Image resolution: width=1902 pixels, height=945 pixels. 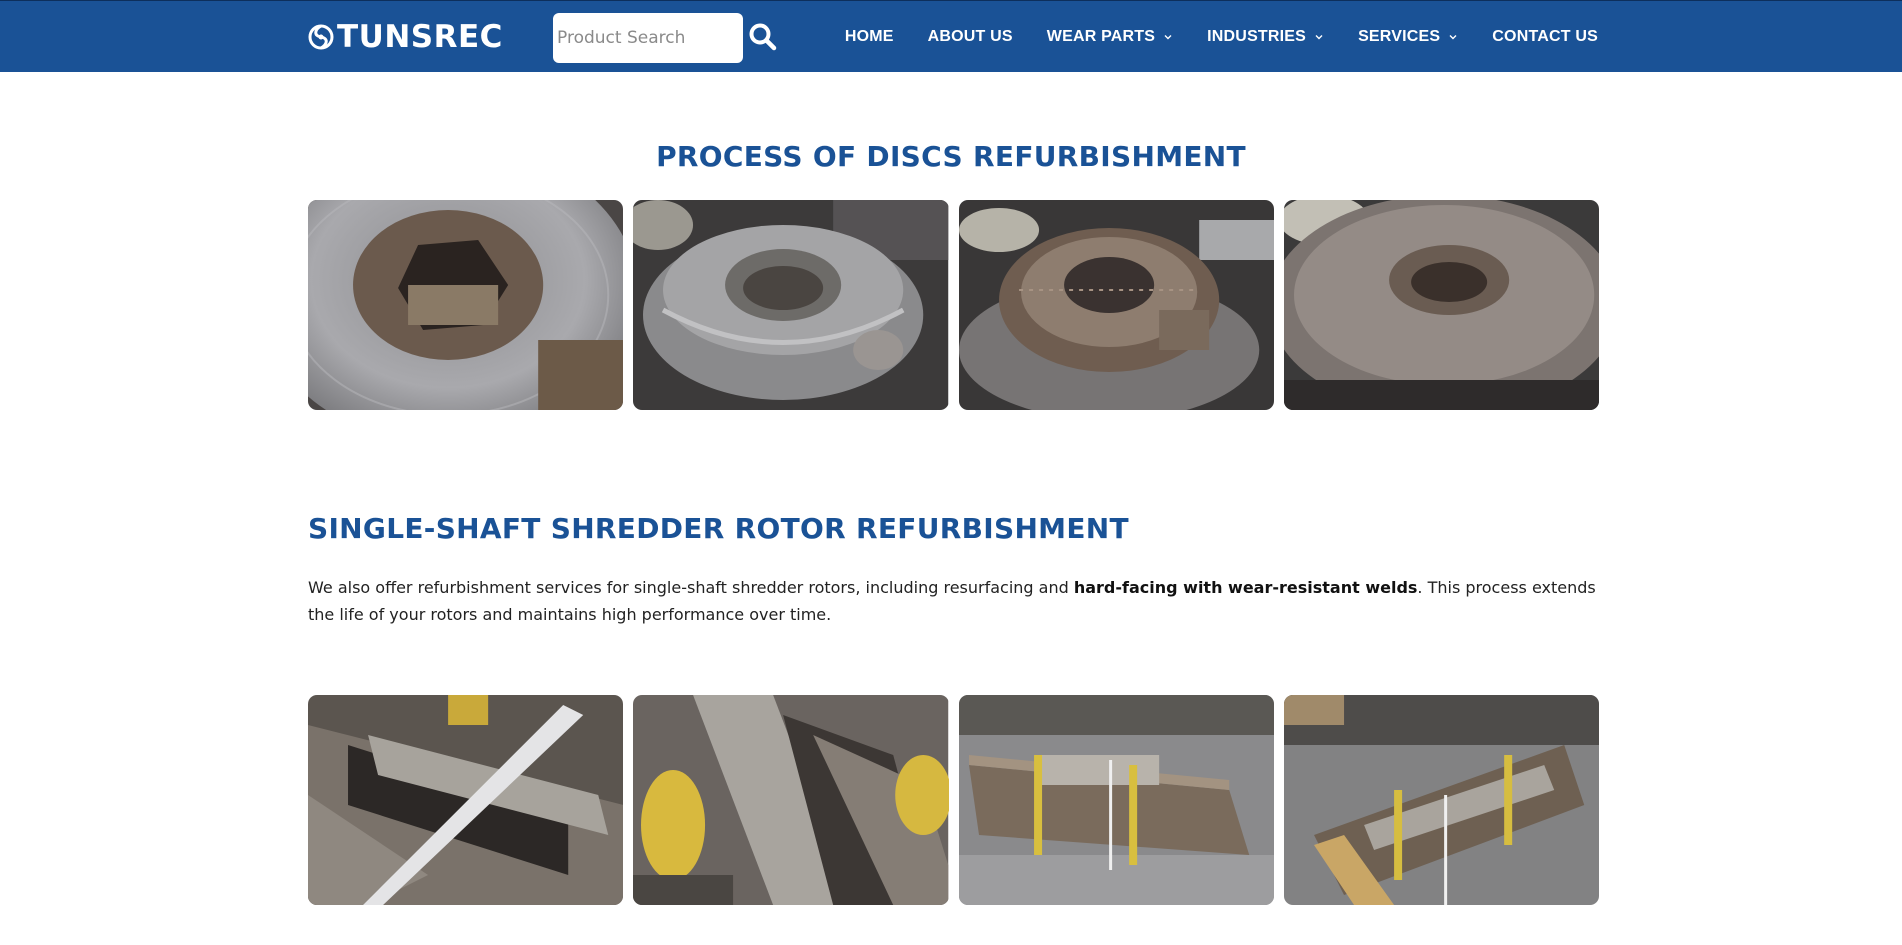 I want to click on nav-label: CONTACT US, so click(x=1545, y=36).